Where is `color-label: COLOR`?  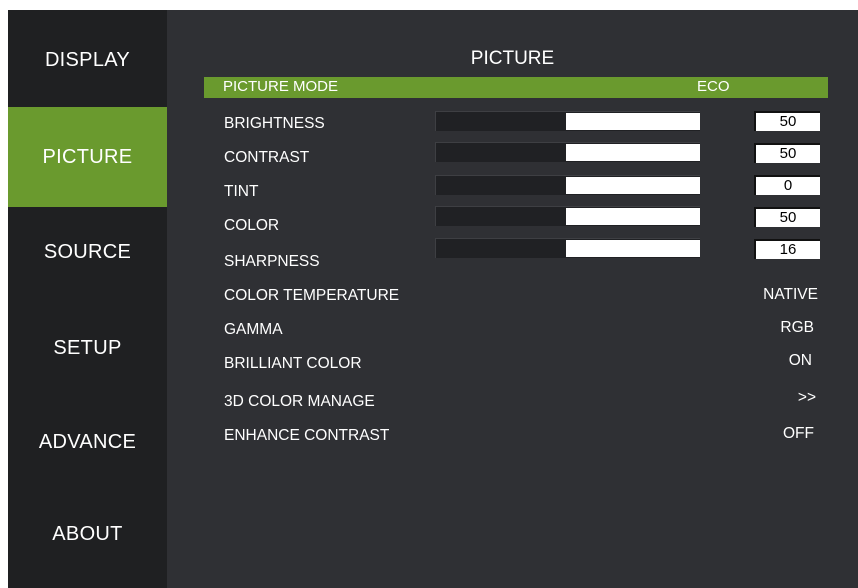
color-label: COLOR is located at coordinates (252, 225).